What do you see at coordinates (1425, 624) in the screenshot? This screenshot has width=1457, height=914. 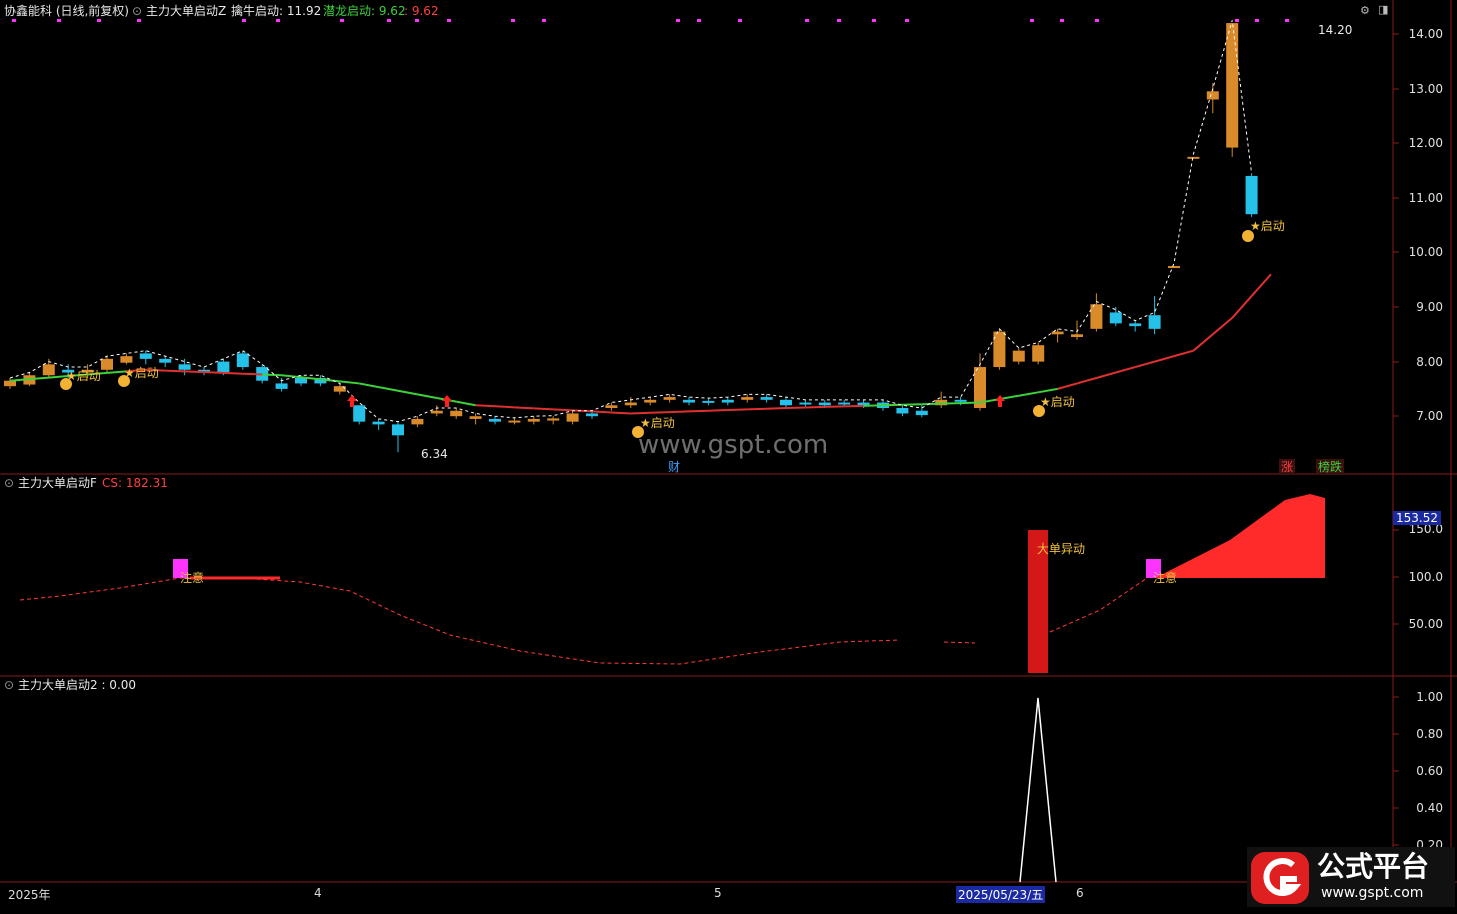 I see `cs-tick: 50.00` at bounding box center [1425, 624].